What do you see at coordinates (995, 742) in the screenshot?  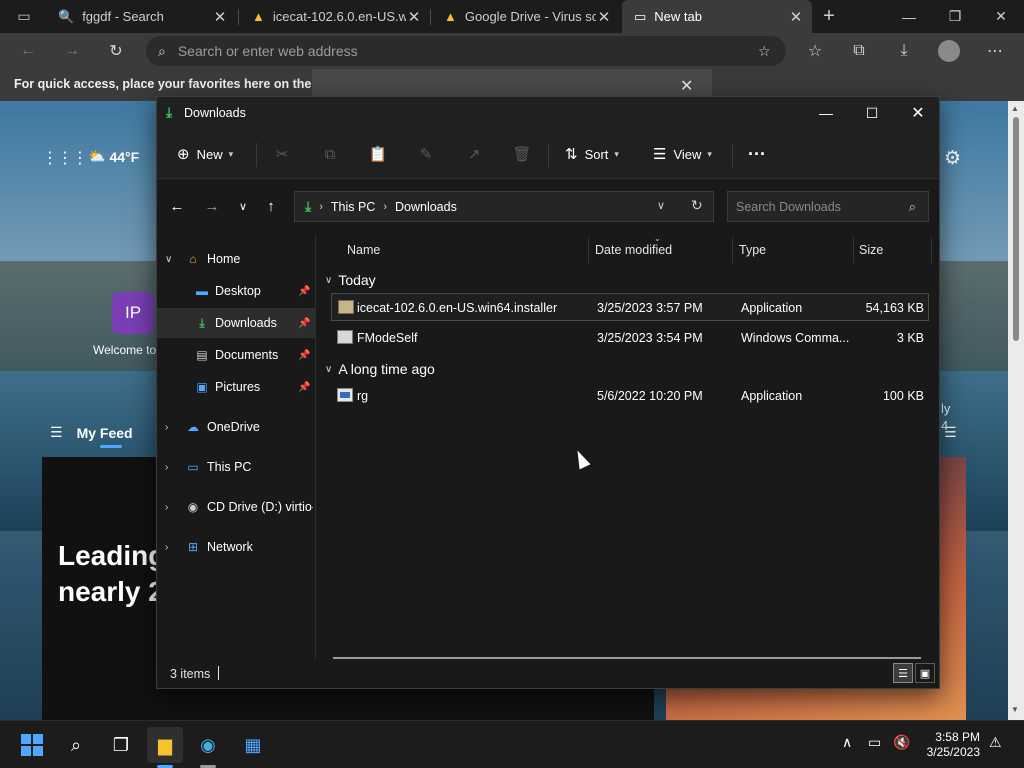 I see `notifications-icon: ⚠` at bounding box center [995, 742].